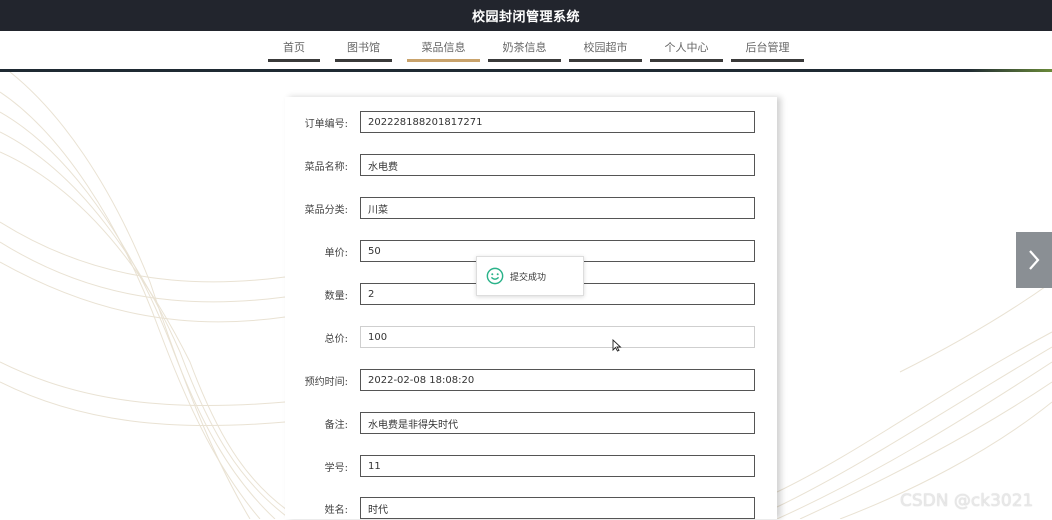  Describe the element at coordinates (557, 337) in the screenshot. I see `total-price-field: 100` at that location.